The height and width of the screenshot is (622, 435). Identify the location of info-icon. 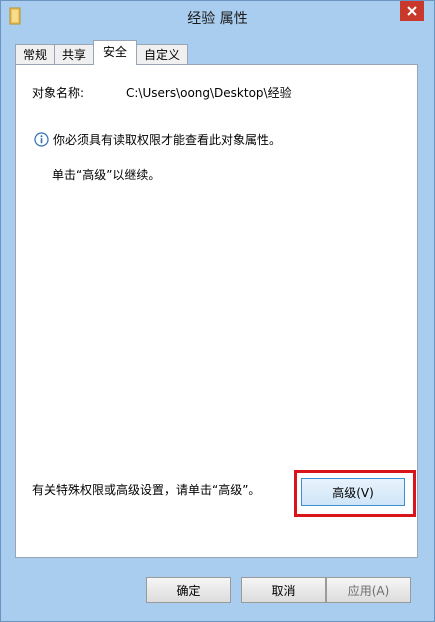
(41, 139).